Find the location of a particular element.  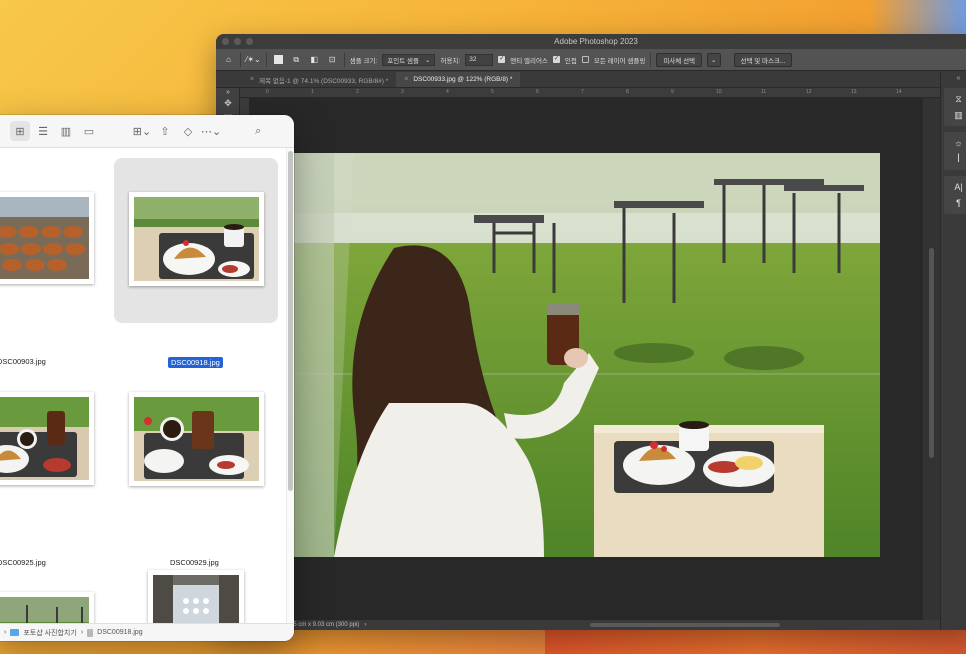

ps-vertical-scrollbar is located at coordinates (931, 359).